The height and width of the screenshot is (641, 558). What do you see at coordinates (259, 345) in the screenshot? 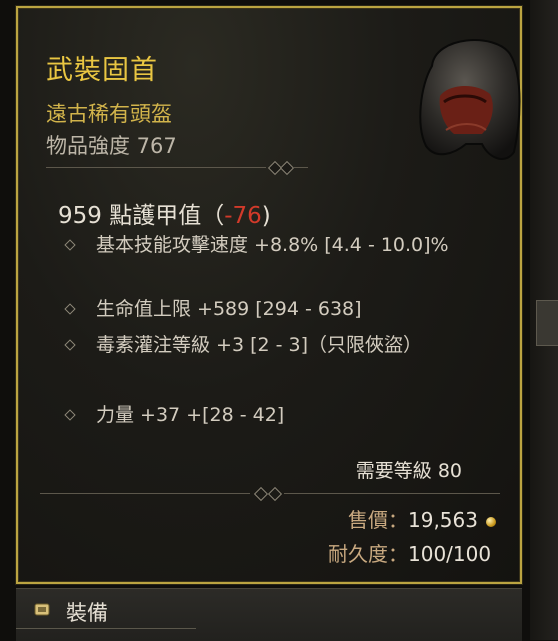
I see `affix-text: 毒素灌注等級 +3 [2 - 3]（只限俠盜）` at bounding box center [259, 345].